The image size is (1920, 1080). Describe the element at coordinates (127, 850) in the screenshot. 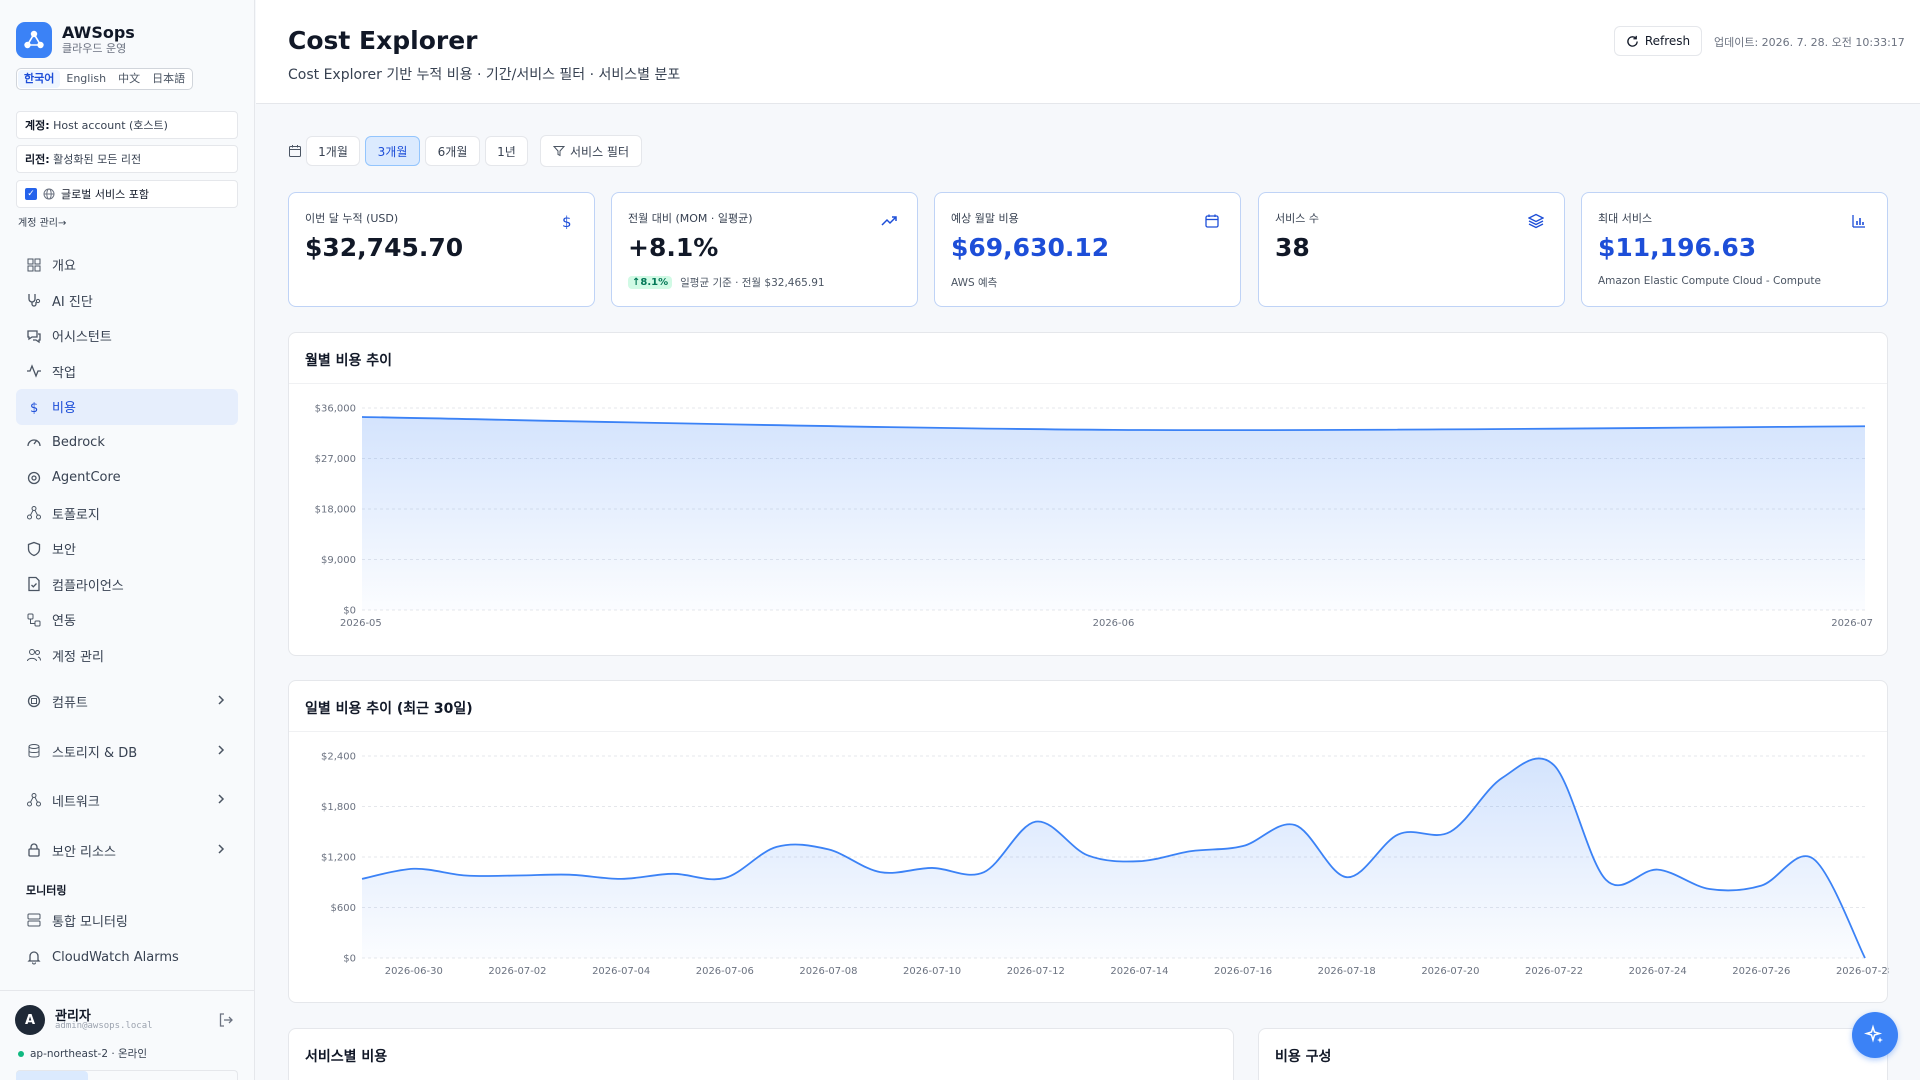

I see `nav-group-security-resources: 보안 리소스` at that location.